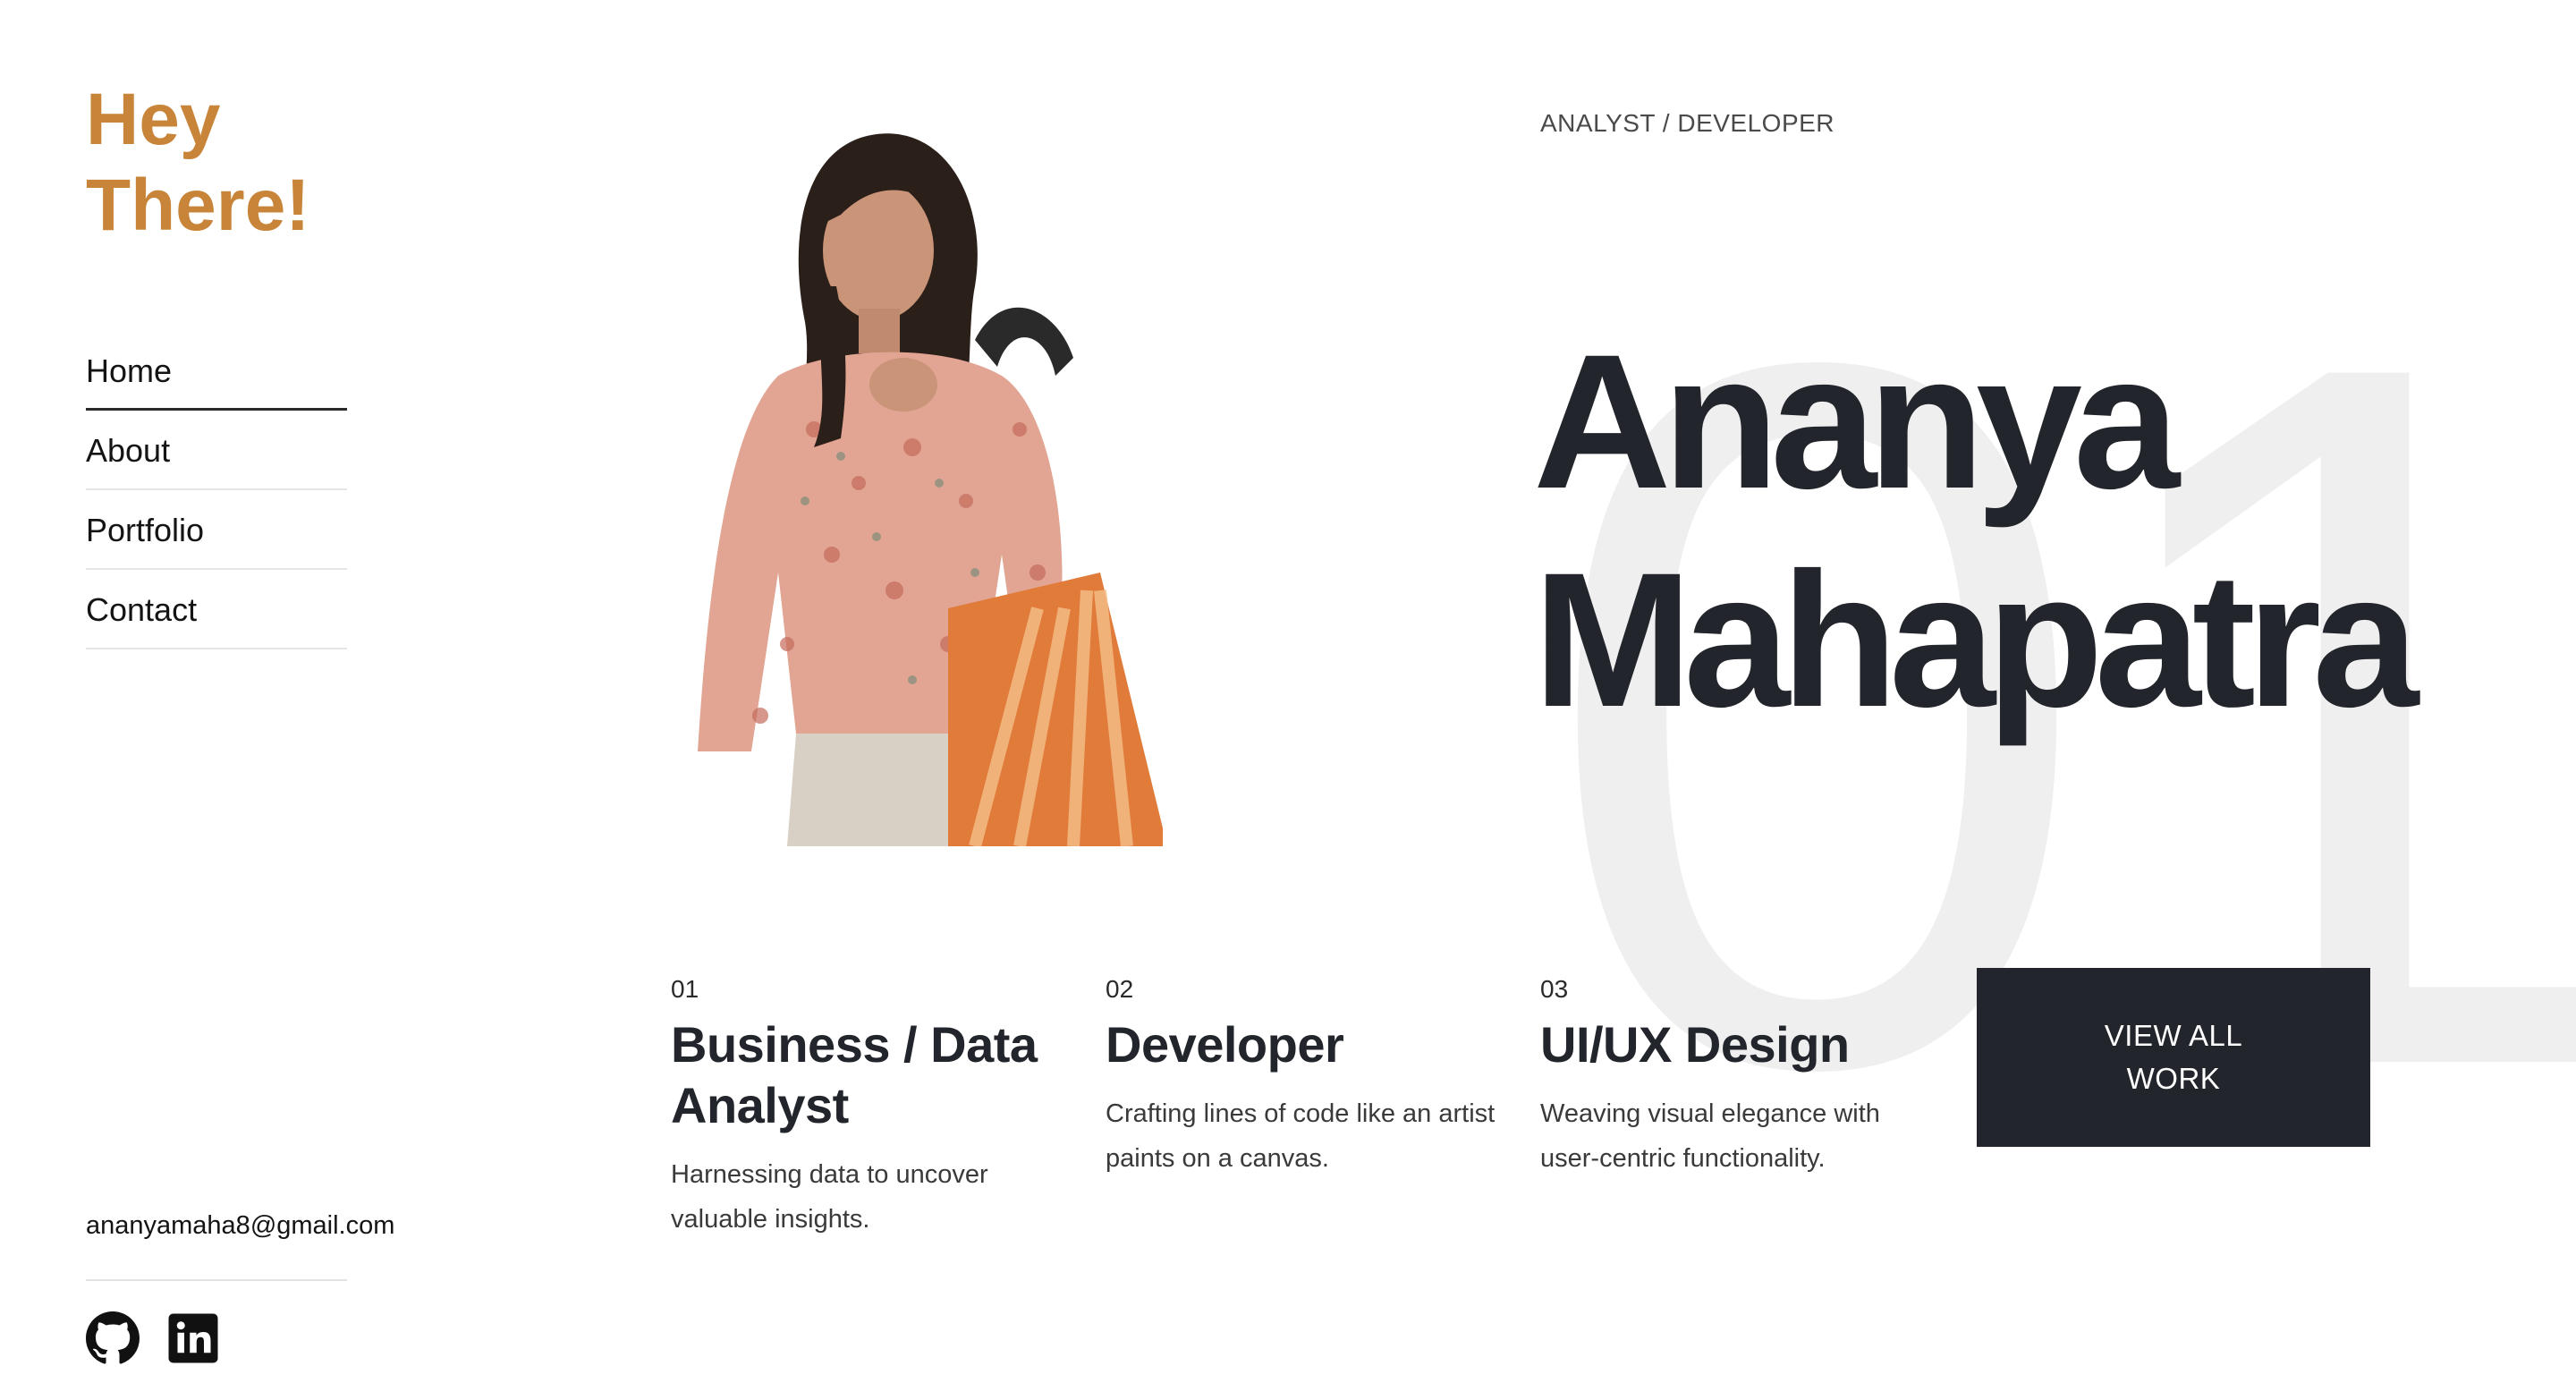 Image resolution: width=2576 pixels, height=1383 pixels. Describe the element at coordinates (1687, 123) in the screenshot. I see `role-label: ANALYST / DEVELOPER` at that location.